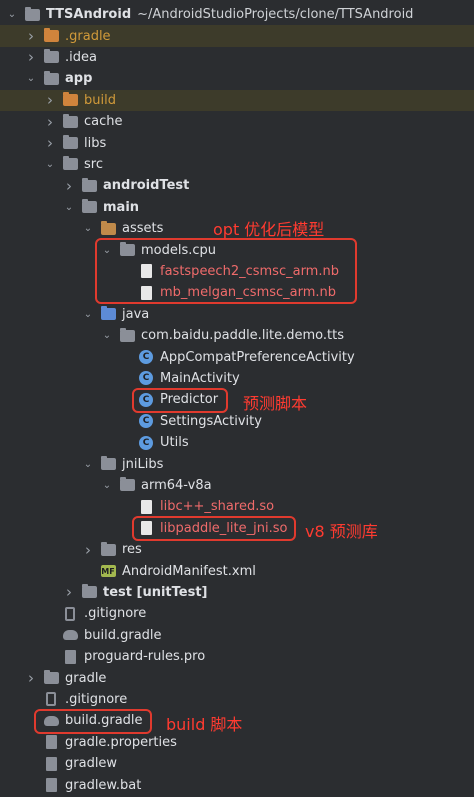 Image resolution: width=474 pixels, height=797 pixels. I want to click on tree-item-libc-shared-so: libc++_shared.so, so click(237, 506).